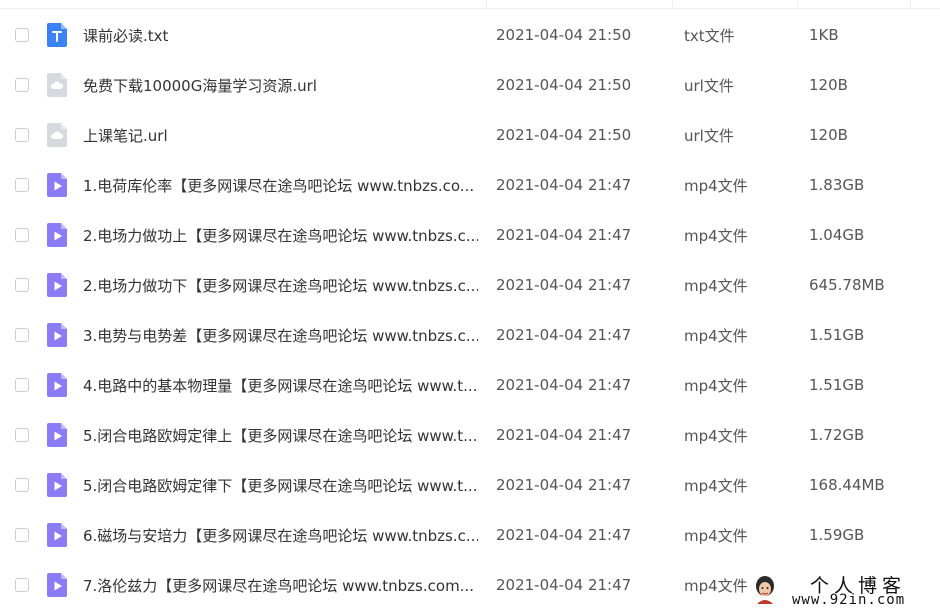 Image resolution: width=940 pixels, height=613 pixels. I want to click on file-size: 1.04GB, so click(837, 235).